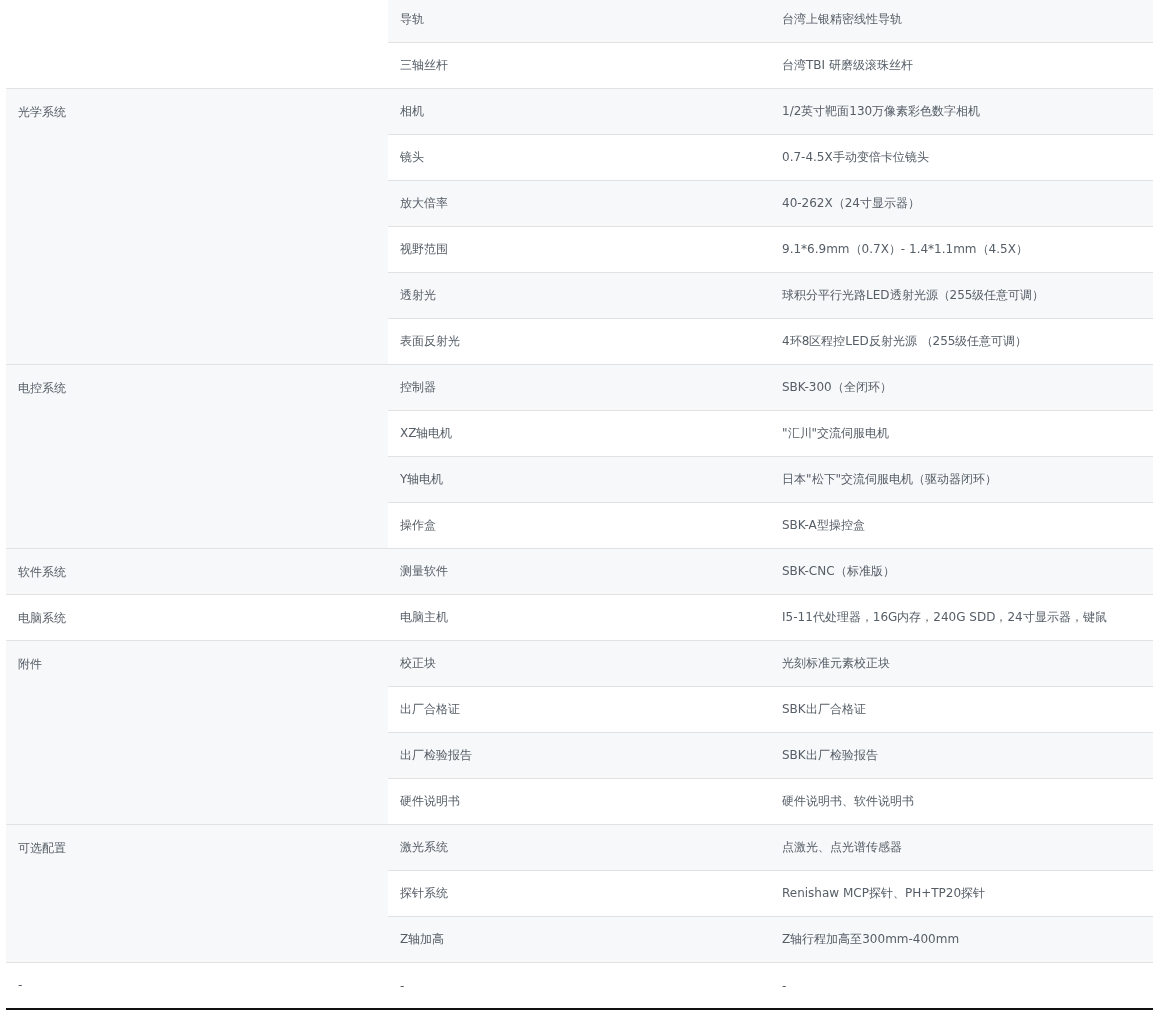  I want to click on spec-value: 1/2英寸靶面130万像素彩色数字相机, so click(881, 111).